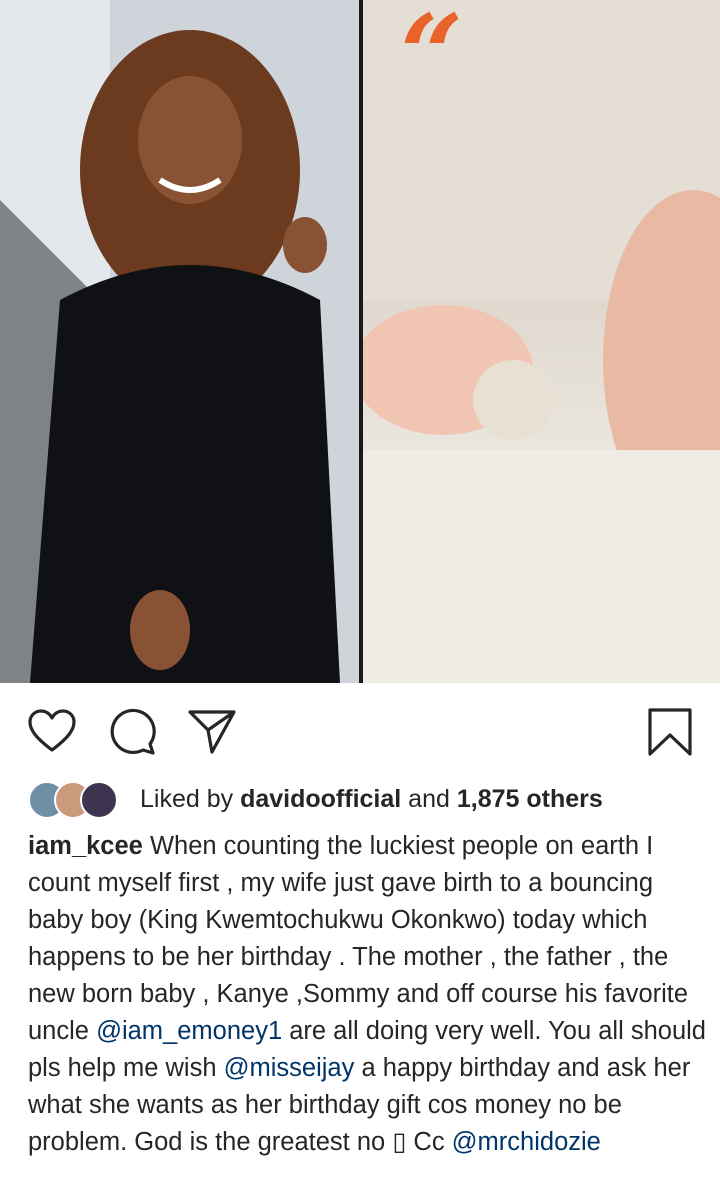  Describe the element at coordinates (360, 731) in the screenshot. I see `post-action-bar` at that location.